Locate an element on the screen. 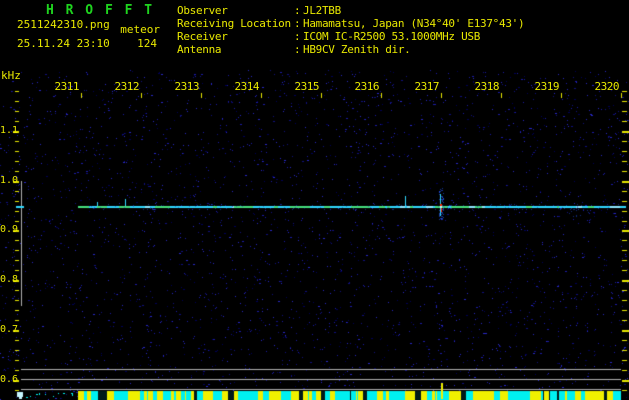 This screenshot has width=629, height=400. y-axis-unit-label: kHz is located at coordinates (11, 75).